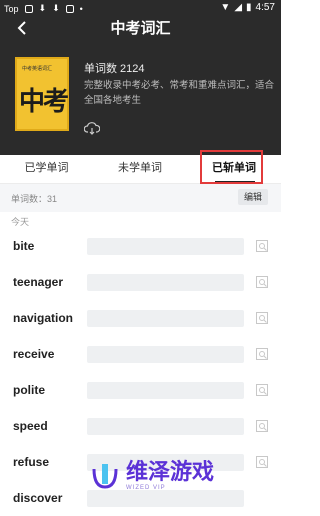  What do you see at coordinates (170, 471) in the screenshot?
I see `watermark-text: 维泽游戏` at bounding box center [170, 471].